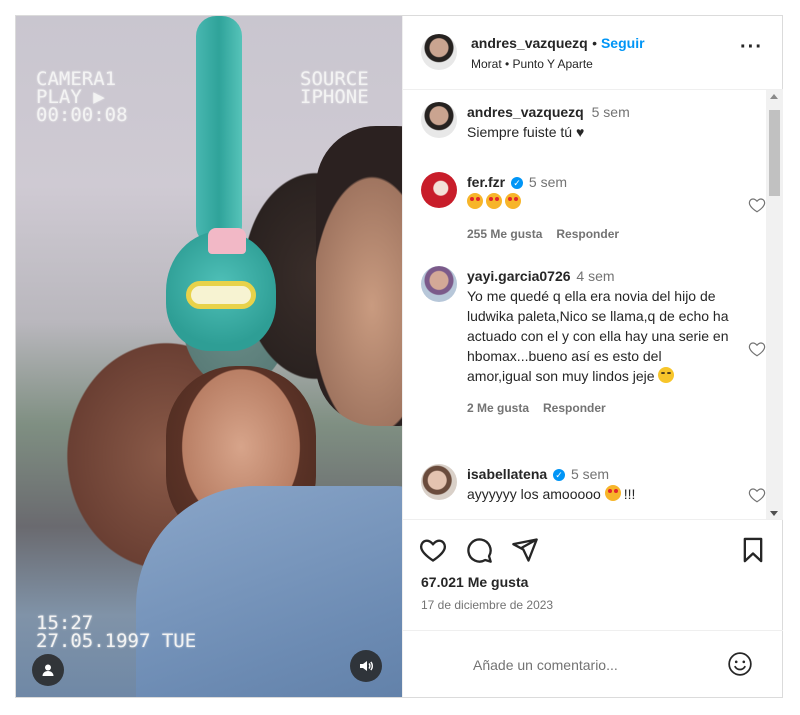  I want to click on comment-likes: 2 Me gusta, so click(498, 408).